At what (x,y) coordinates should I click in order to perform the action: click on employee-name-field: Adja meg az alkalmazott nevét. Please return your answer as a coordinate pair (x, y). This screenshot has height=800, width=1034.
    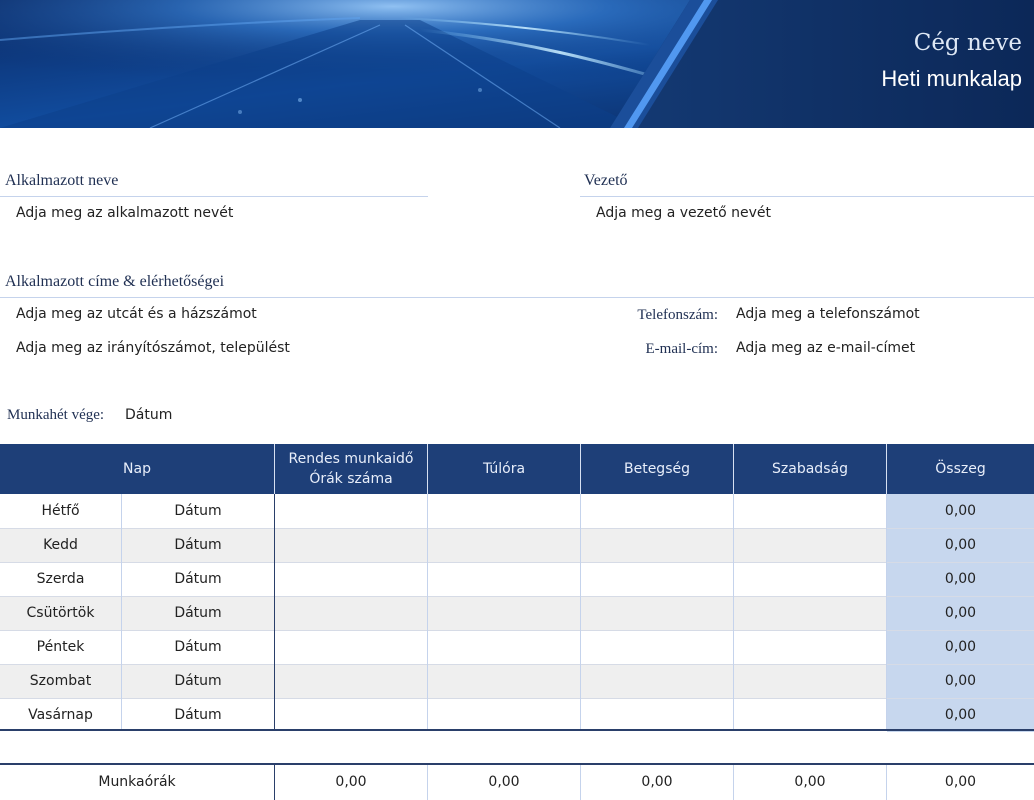
    Looking at the image, I should click on (124, 213).